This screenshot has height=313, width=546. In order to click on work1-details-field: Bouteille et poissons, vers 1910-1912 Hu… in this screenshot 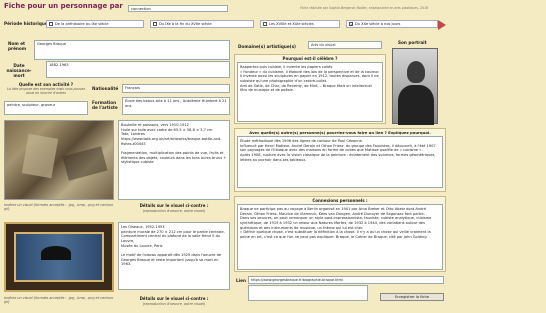, I will do `click(174, 160)`.